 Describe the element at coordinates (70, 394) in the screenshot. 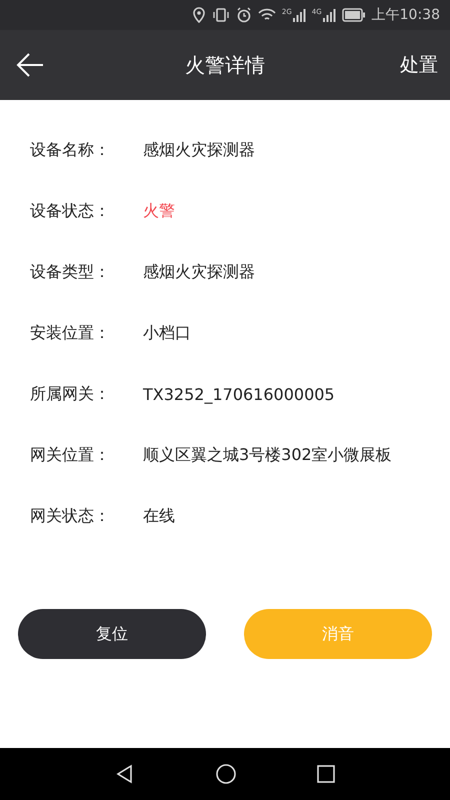

I see `field-label: 所属网关：` at that location.